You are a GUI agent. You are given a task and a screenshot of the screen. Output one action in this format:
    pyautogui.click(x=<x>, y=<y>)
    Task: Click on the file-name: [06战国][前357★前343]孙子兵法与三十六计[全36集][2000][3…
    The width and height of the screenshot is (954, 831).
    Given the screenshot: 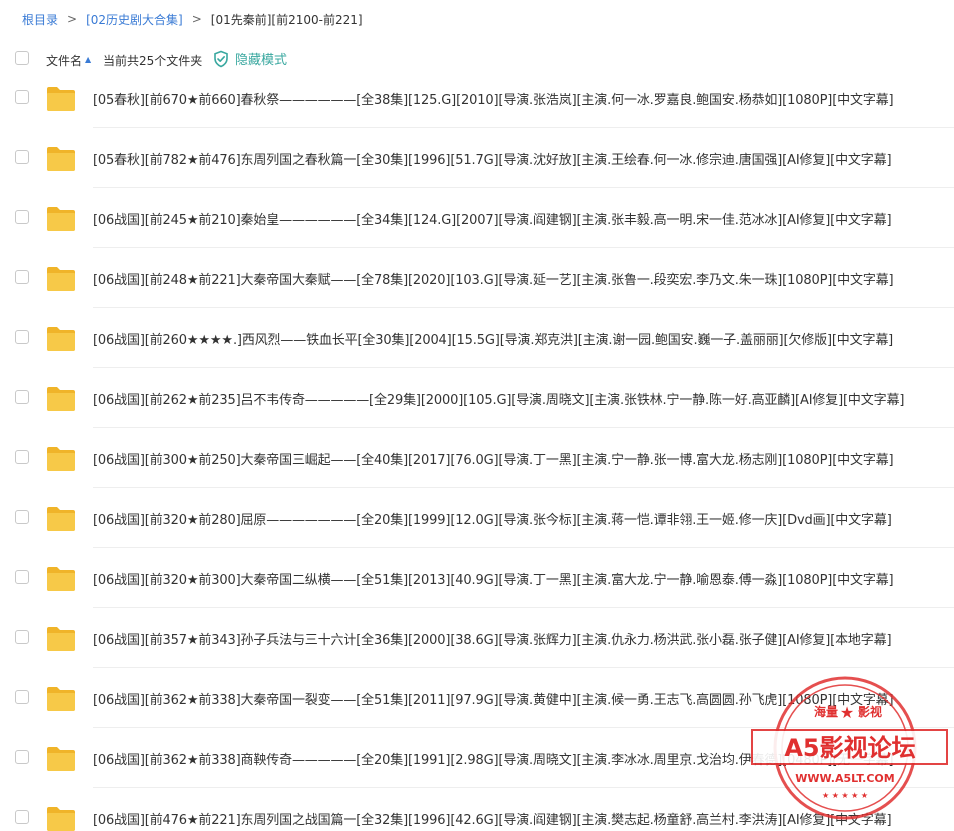 What is the action you would take?
    pyautogui.click(x=492, y=638)
    